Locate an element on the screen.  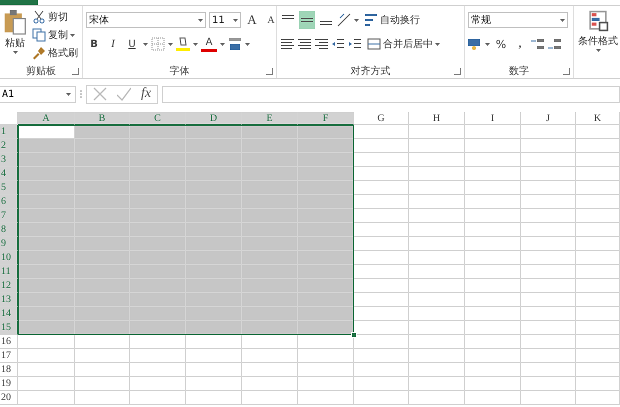
insert-function-button: fx is located at coordinates (146, 94).